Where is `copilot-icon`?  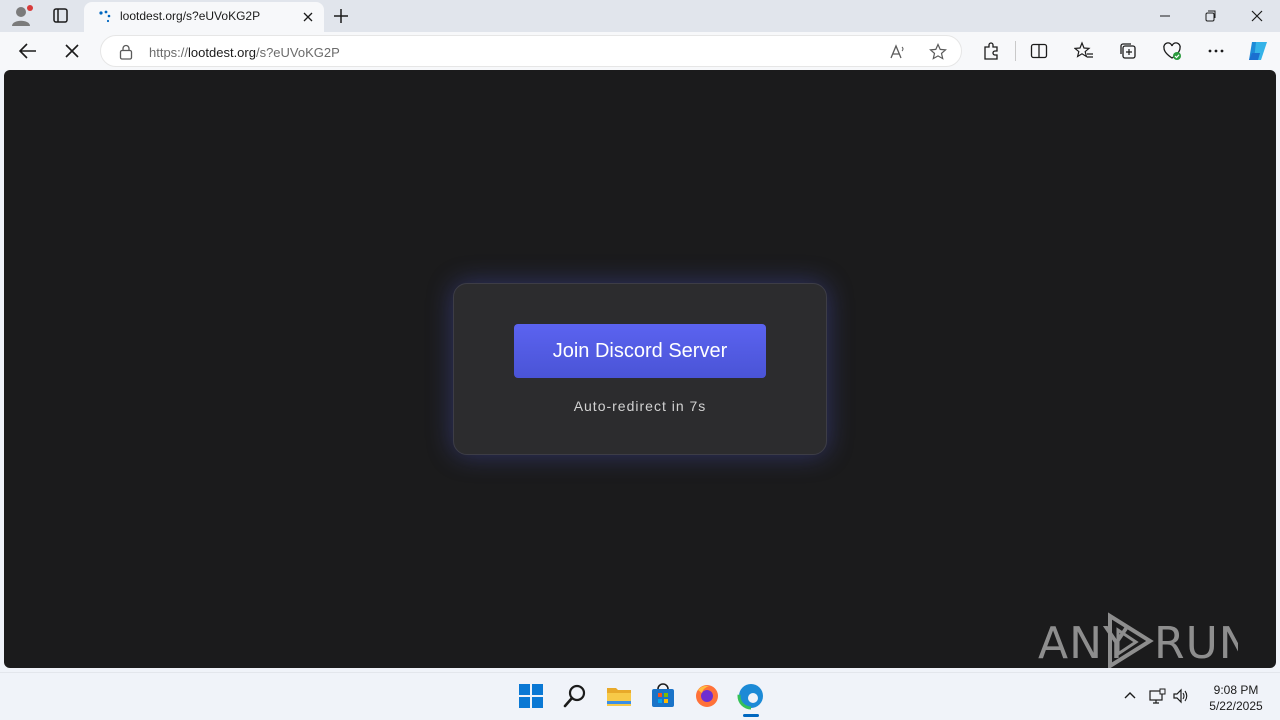
copilot-icon is located at coordinates (1258, 51).